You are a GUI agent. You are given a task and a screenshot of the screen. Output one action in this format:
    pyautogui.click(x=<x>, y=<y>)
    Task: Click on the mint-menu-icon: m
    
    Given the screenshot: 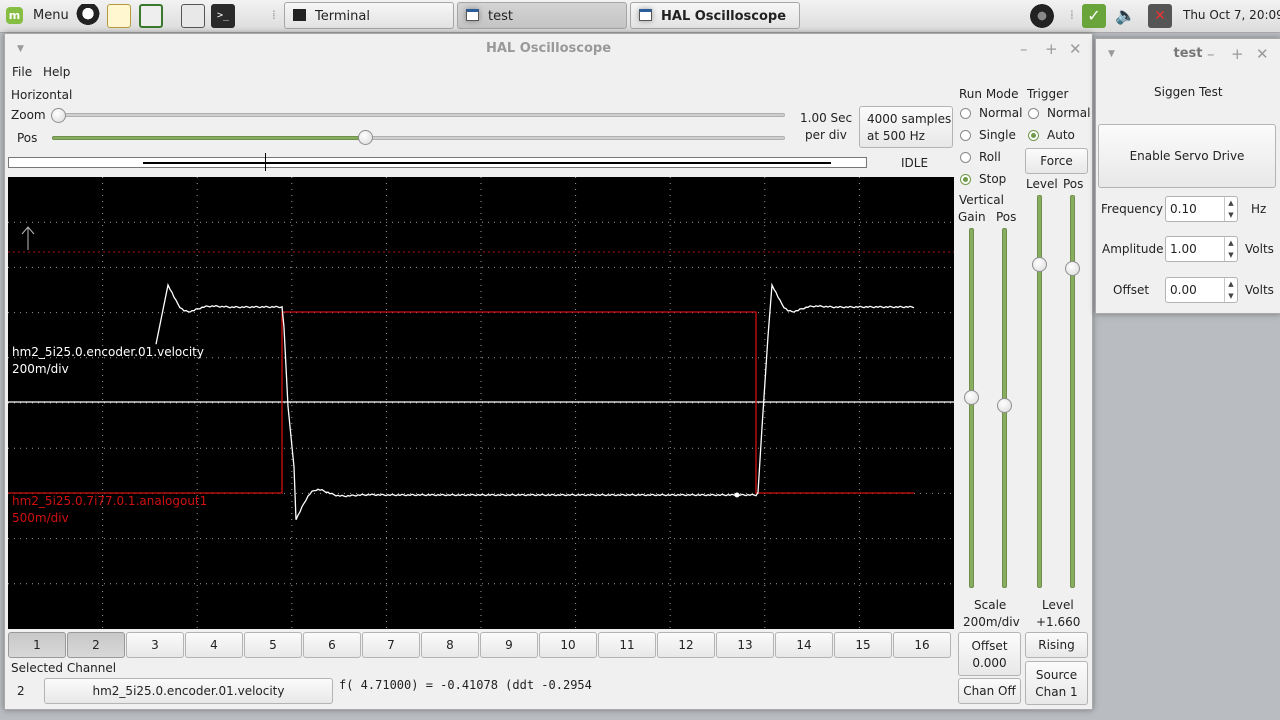 What is the action you would take?
    pyautogui.click(x=14, y=15)
    